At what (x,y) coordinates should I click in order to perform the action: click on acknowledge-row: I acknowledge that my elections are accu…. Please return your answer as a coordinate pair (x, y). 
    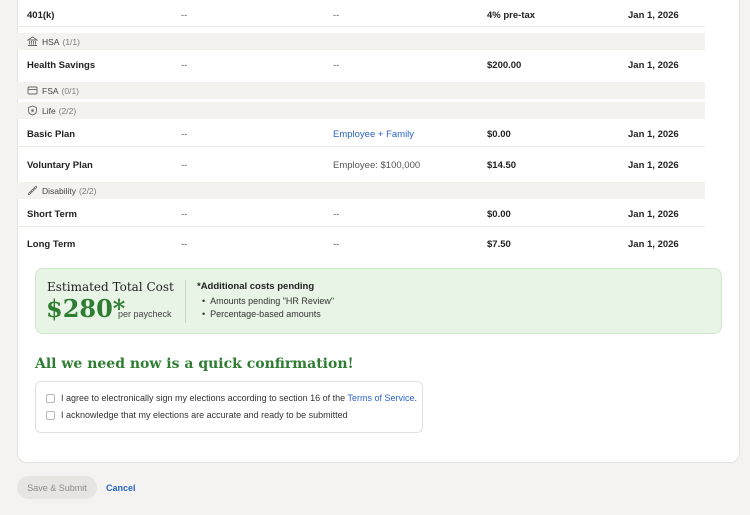
    Looking at the image, I should click on (197, 415).